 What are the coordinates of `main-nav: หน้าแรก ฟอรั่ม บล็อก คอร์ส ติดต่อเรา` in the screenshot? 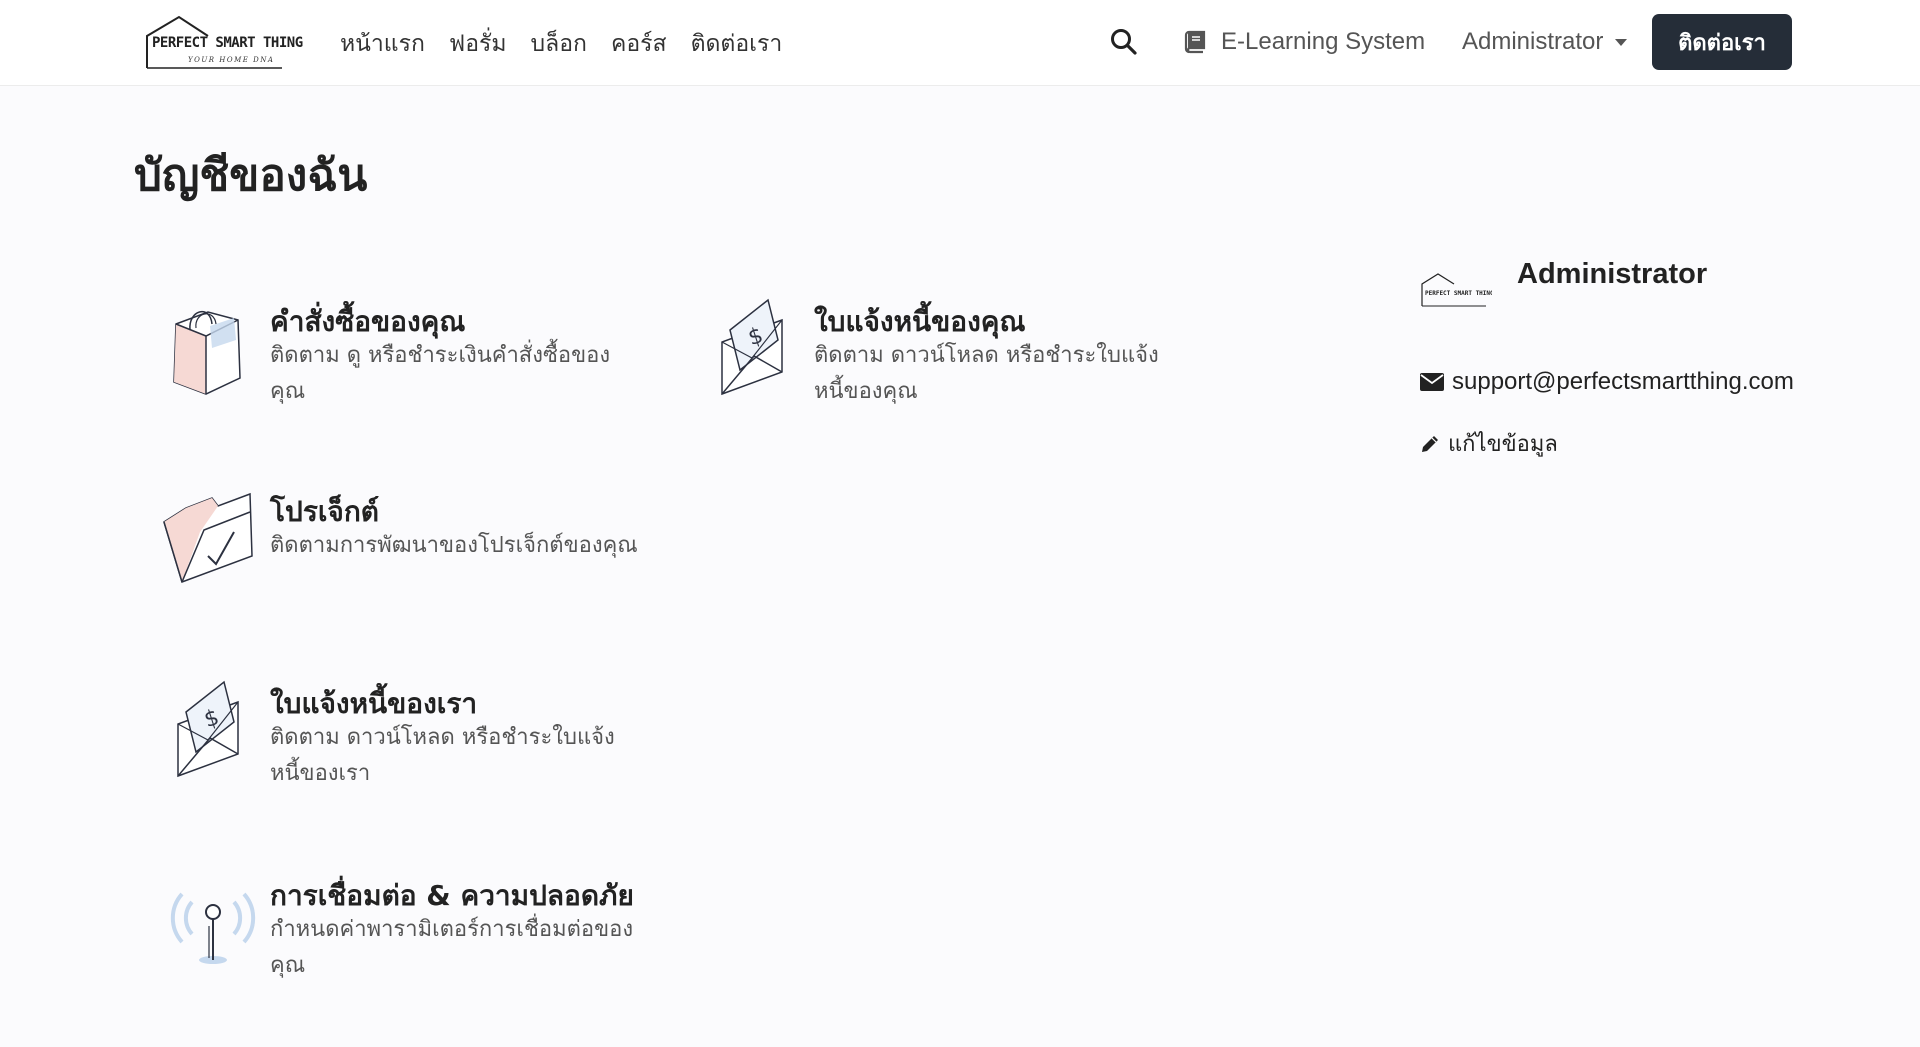 It's located at (561, 44).